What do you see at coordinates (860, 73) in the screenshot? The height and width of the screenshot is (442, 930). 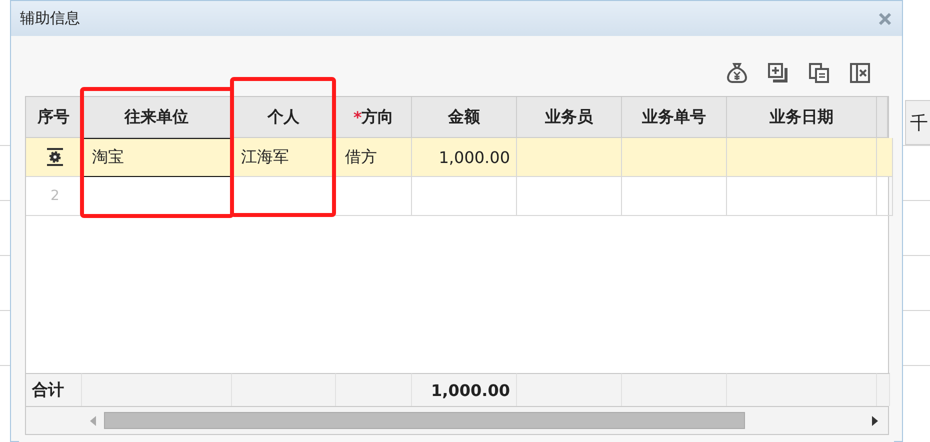 I see `delete-row-icon` at bounding box center [860, 73].